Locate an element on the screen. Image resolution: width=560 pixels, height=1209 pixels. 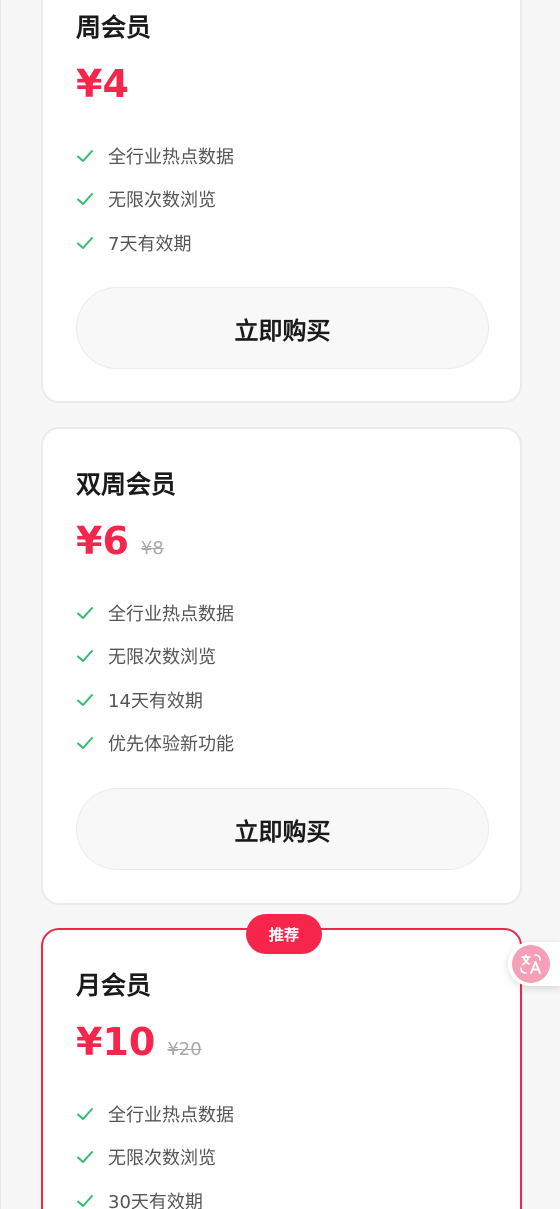
original-price: ¥8 is located at coordinates (152, 548).